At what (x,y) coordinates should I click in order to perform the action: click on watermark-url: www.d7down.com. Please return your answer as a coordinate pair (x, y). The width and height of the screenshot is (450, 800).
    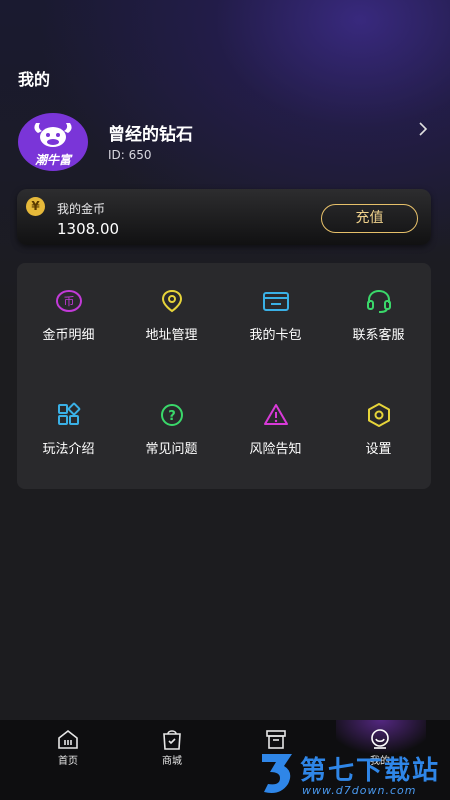
    Looking at the image, I should click on (359, 790).